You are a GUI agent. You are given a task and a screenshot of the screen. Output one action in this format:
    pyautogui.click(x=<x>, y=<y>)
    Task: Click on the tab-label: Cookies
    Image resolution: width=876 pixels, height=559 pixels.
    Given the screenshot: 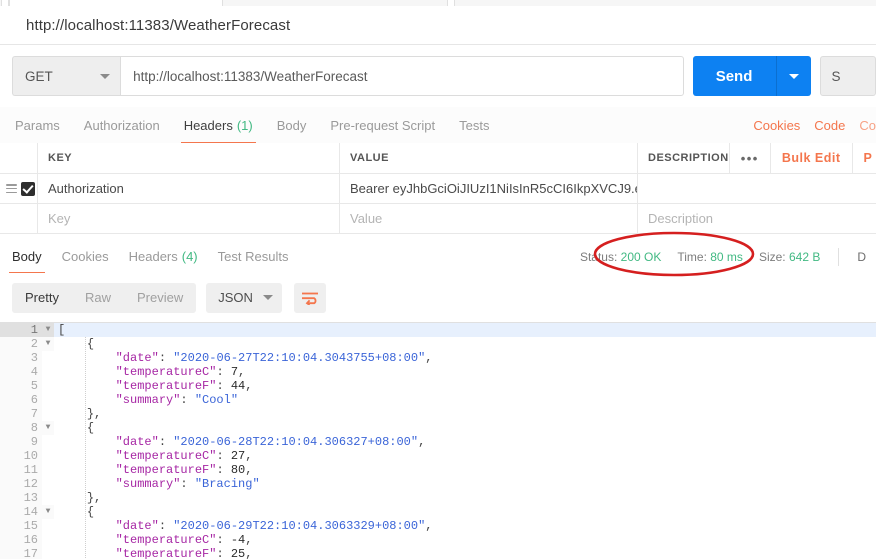 What is the action you would take?
    pyautogui.click(x=85, y=256)
    